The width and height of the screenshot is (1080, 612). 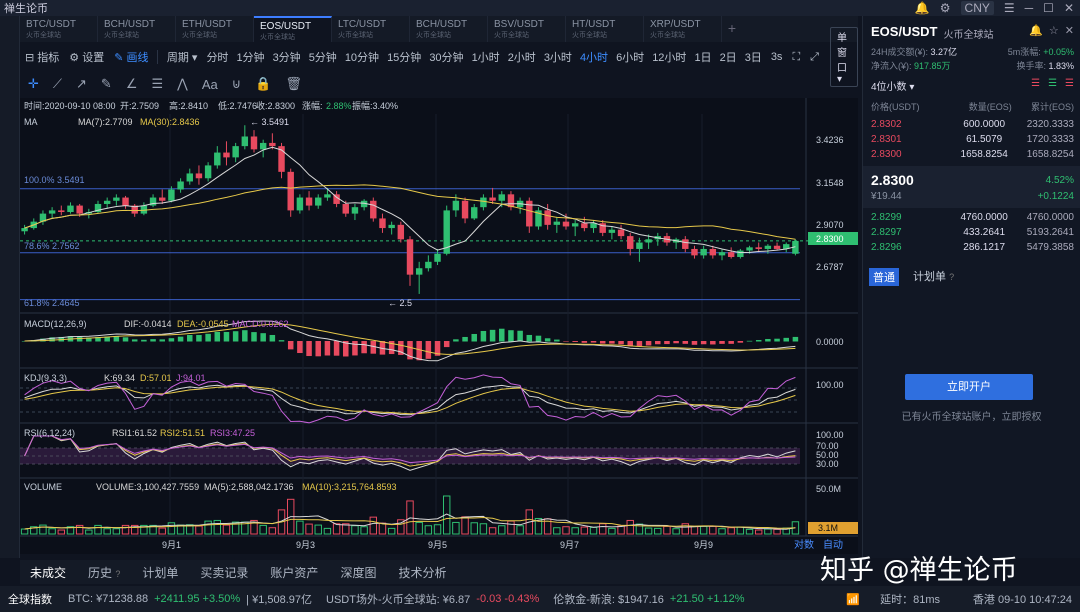 What do you see at coordinates (70, 105) in the screenshot?
I see `ohlc-time: 时间:2020-09-10 08:00` at bounding box center [70, 105].